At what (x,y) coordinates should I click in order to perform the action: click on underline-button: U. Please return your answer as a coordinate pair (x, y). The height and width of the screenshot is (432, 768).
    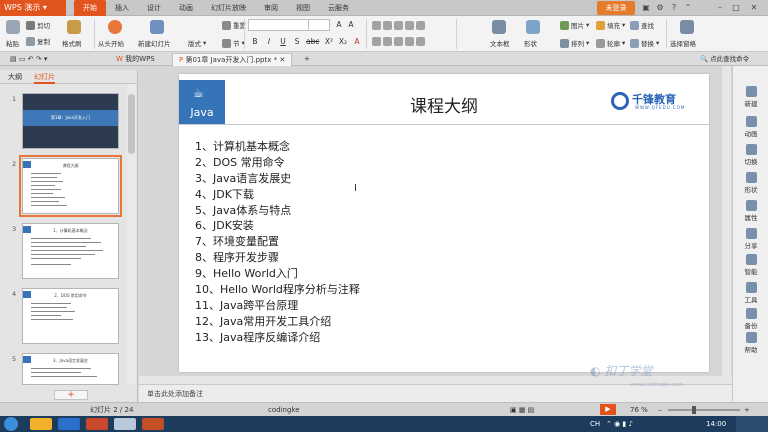
    Looking at the image, I should click on (283, 42).